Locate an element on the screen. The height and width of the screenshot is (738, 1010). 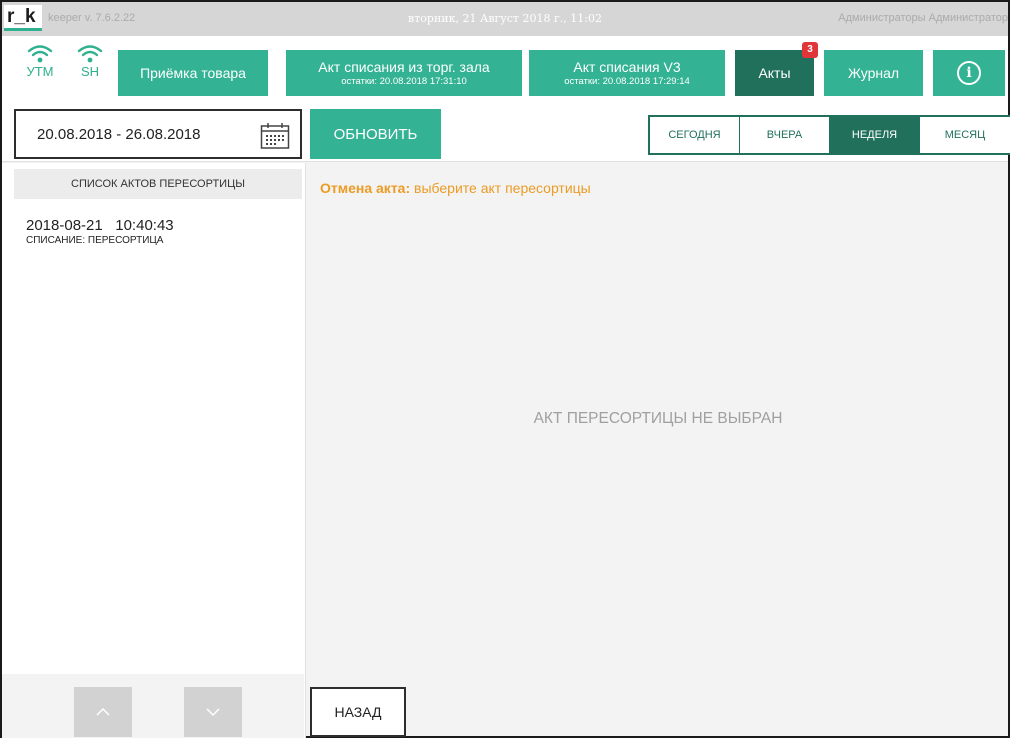
chevron-up-icon is located at coordinates (103, 711).